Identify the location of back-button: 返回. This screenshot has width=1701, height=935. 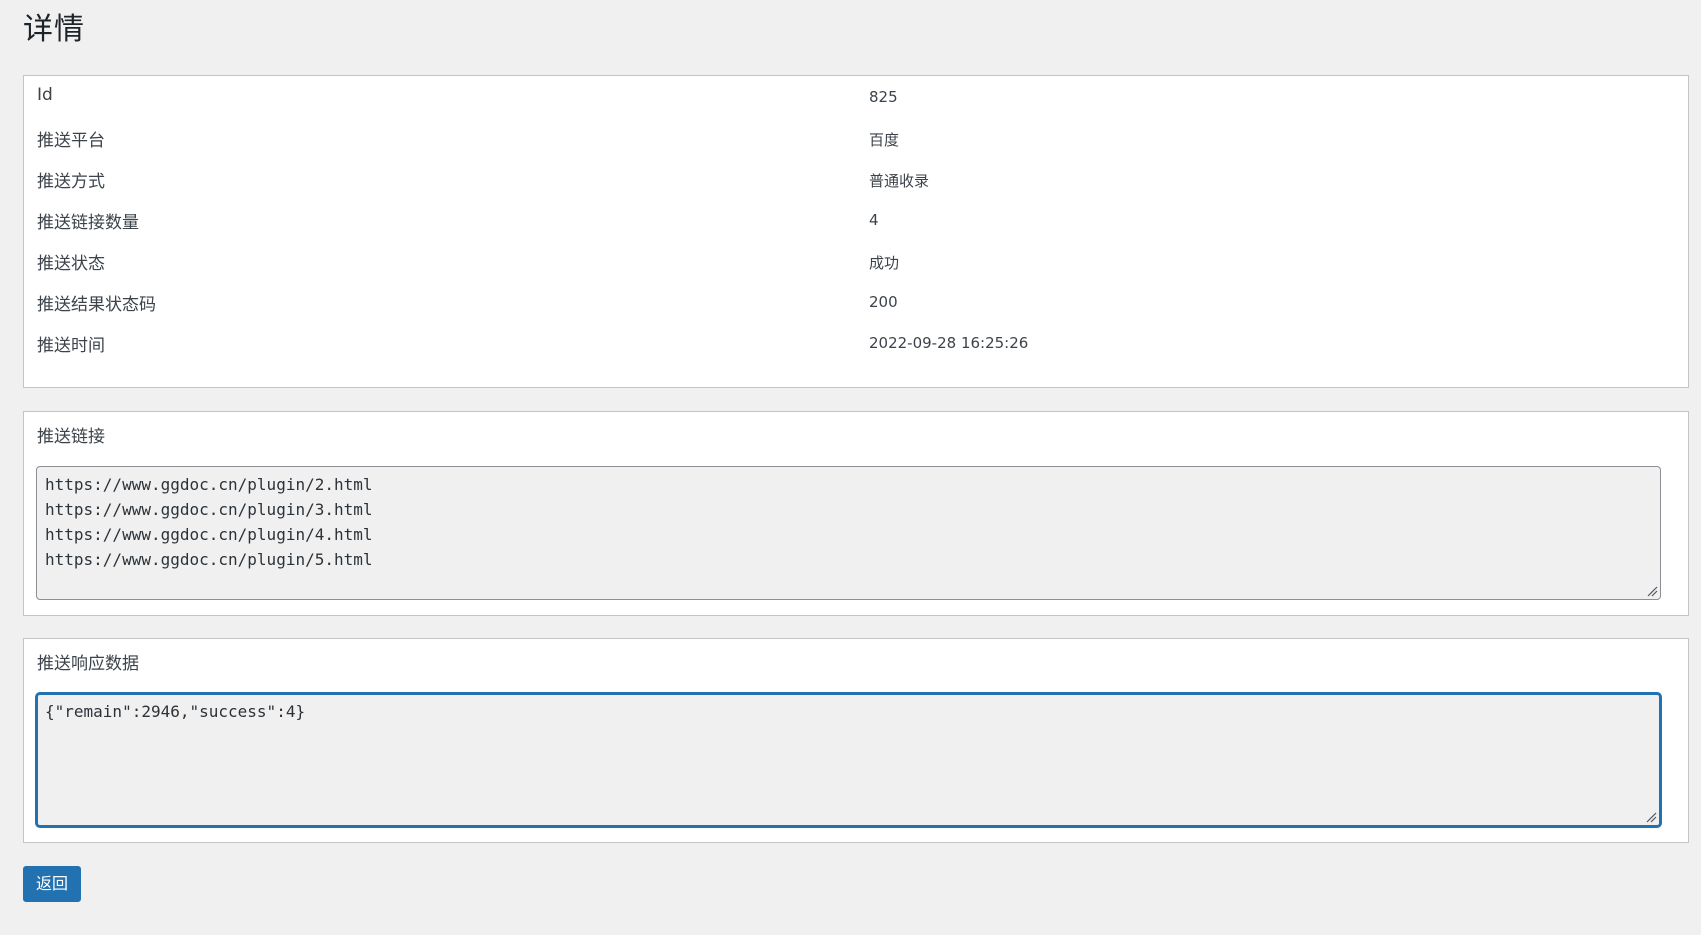
(52, 884).